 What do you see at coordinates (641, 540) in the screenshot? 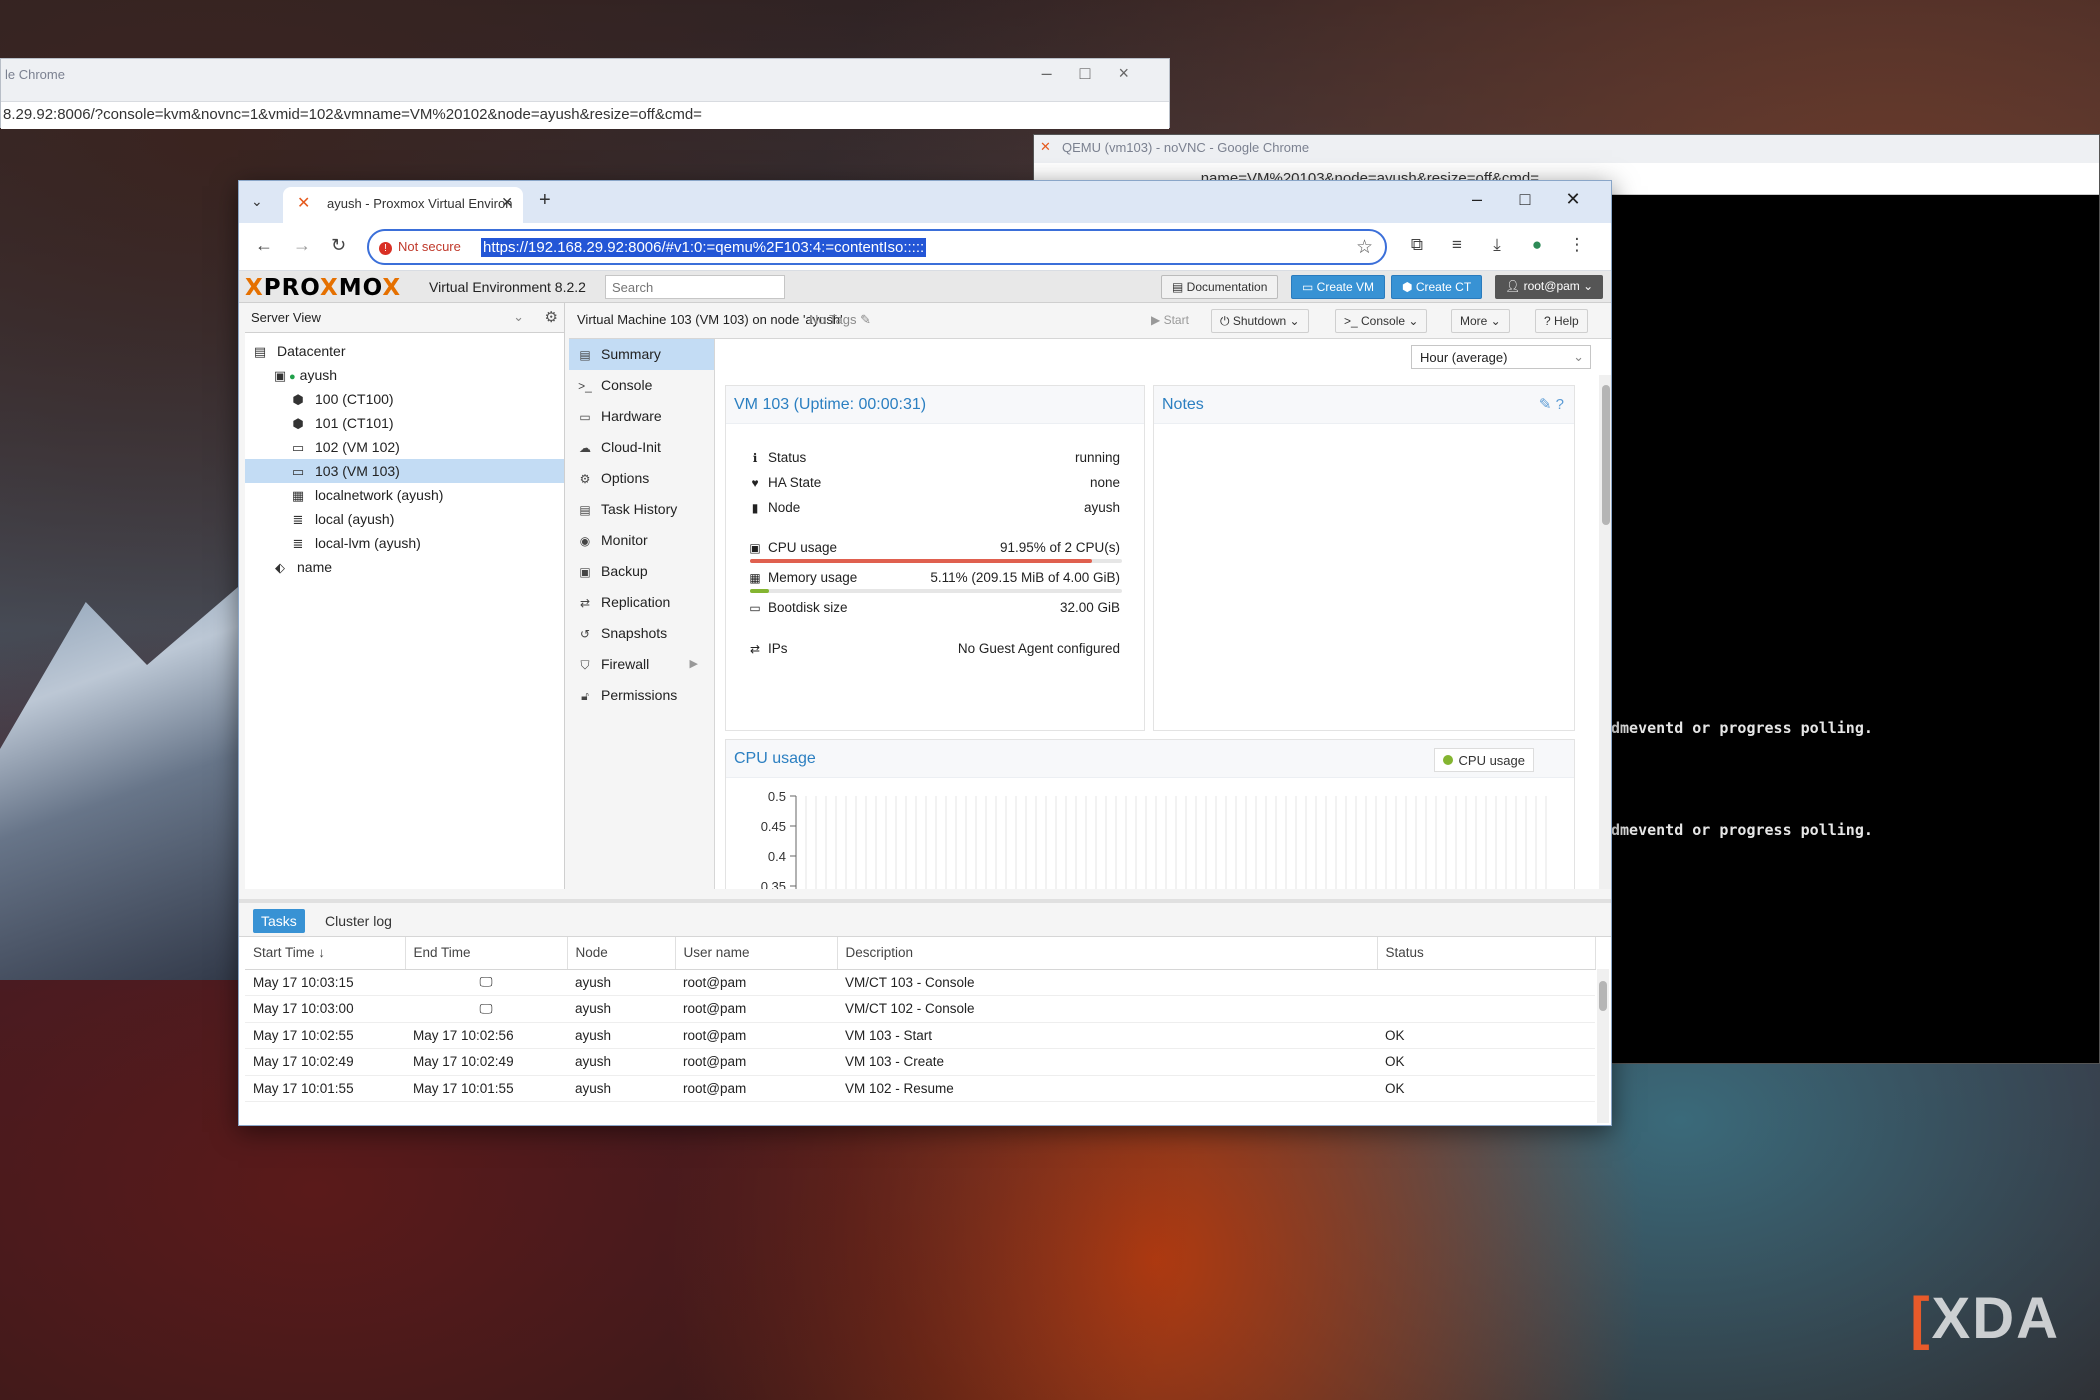
I see `submenu-monitor: ◉ Monitor` at bounding box center [641, 540].